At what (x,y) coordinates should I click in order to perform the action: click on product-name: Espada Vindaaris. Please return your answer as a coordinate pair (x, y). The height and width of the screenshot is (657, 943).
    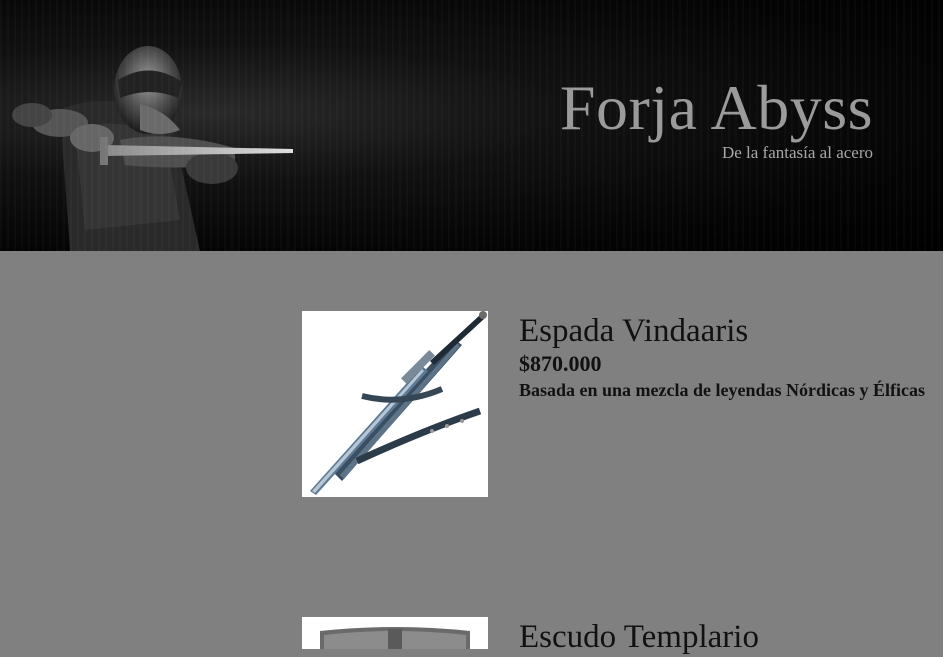
    Looking at the image, I should click on (724, 331).